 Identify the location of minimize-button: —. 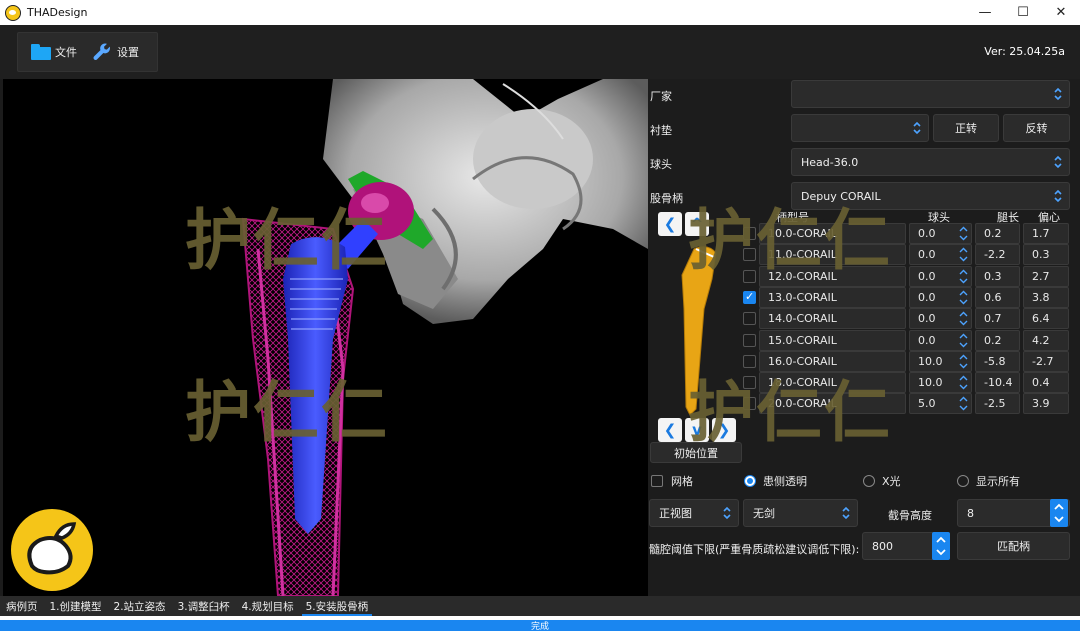
(985, 12).